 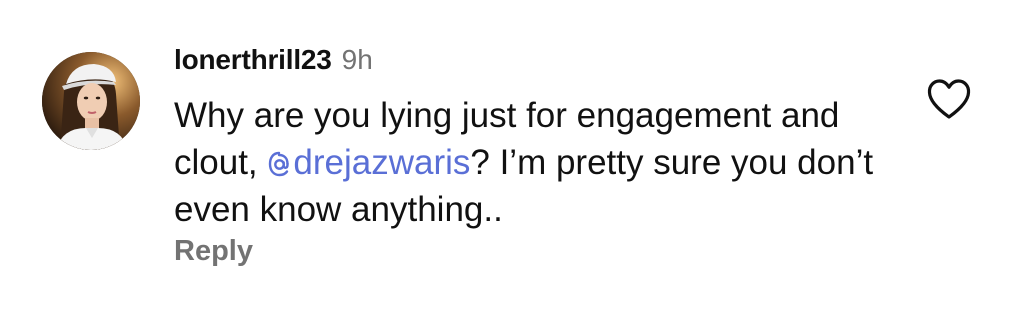 I want to click on like-button, so click(x=949, y=99).